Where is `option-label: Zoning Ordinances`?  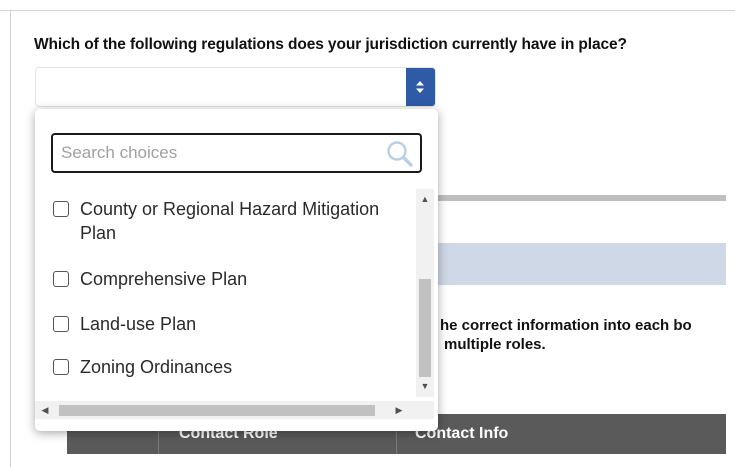
option-label: Zoning Ordinances is located at coordinates (156, 367).